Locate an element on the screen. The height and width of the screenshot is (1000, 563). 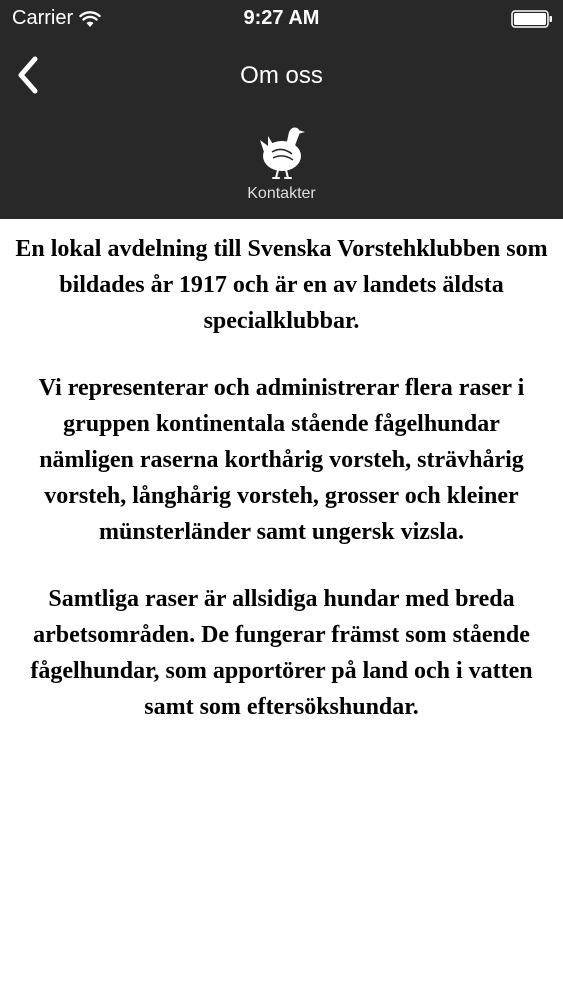
page-title: Om oss is located at coordinates (281, 75).